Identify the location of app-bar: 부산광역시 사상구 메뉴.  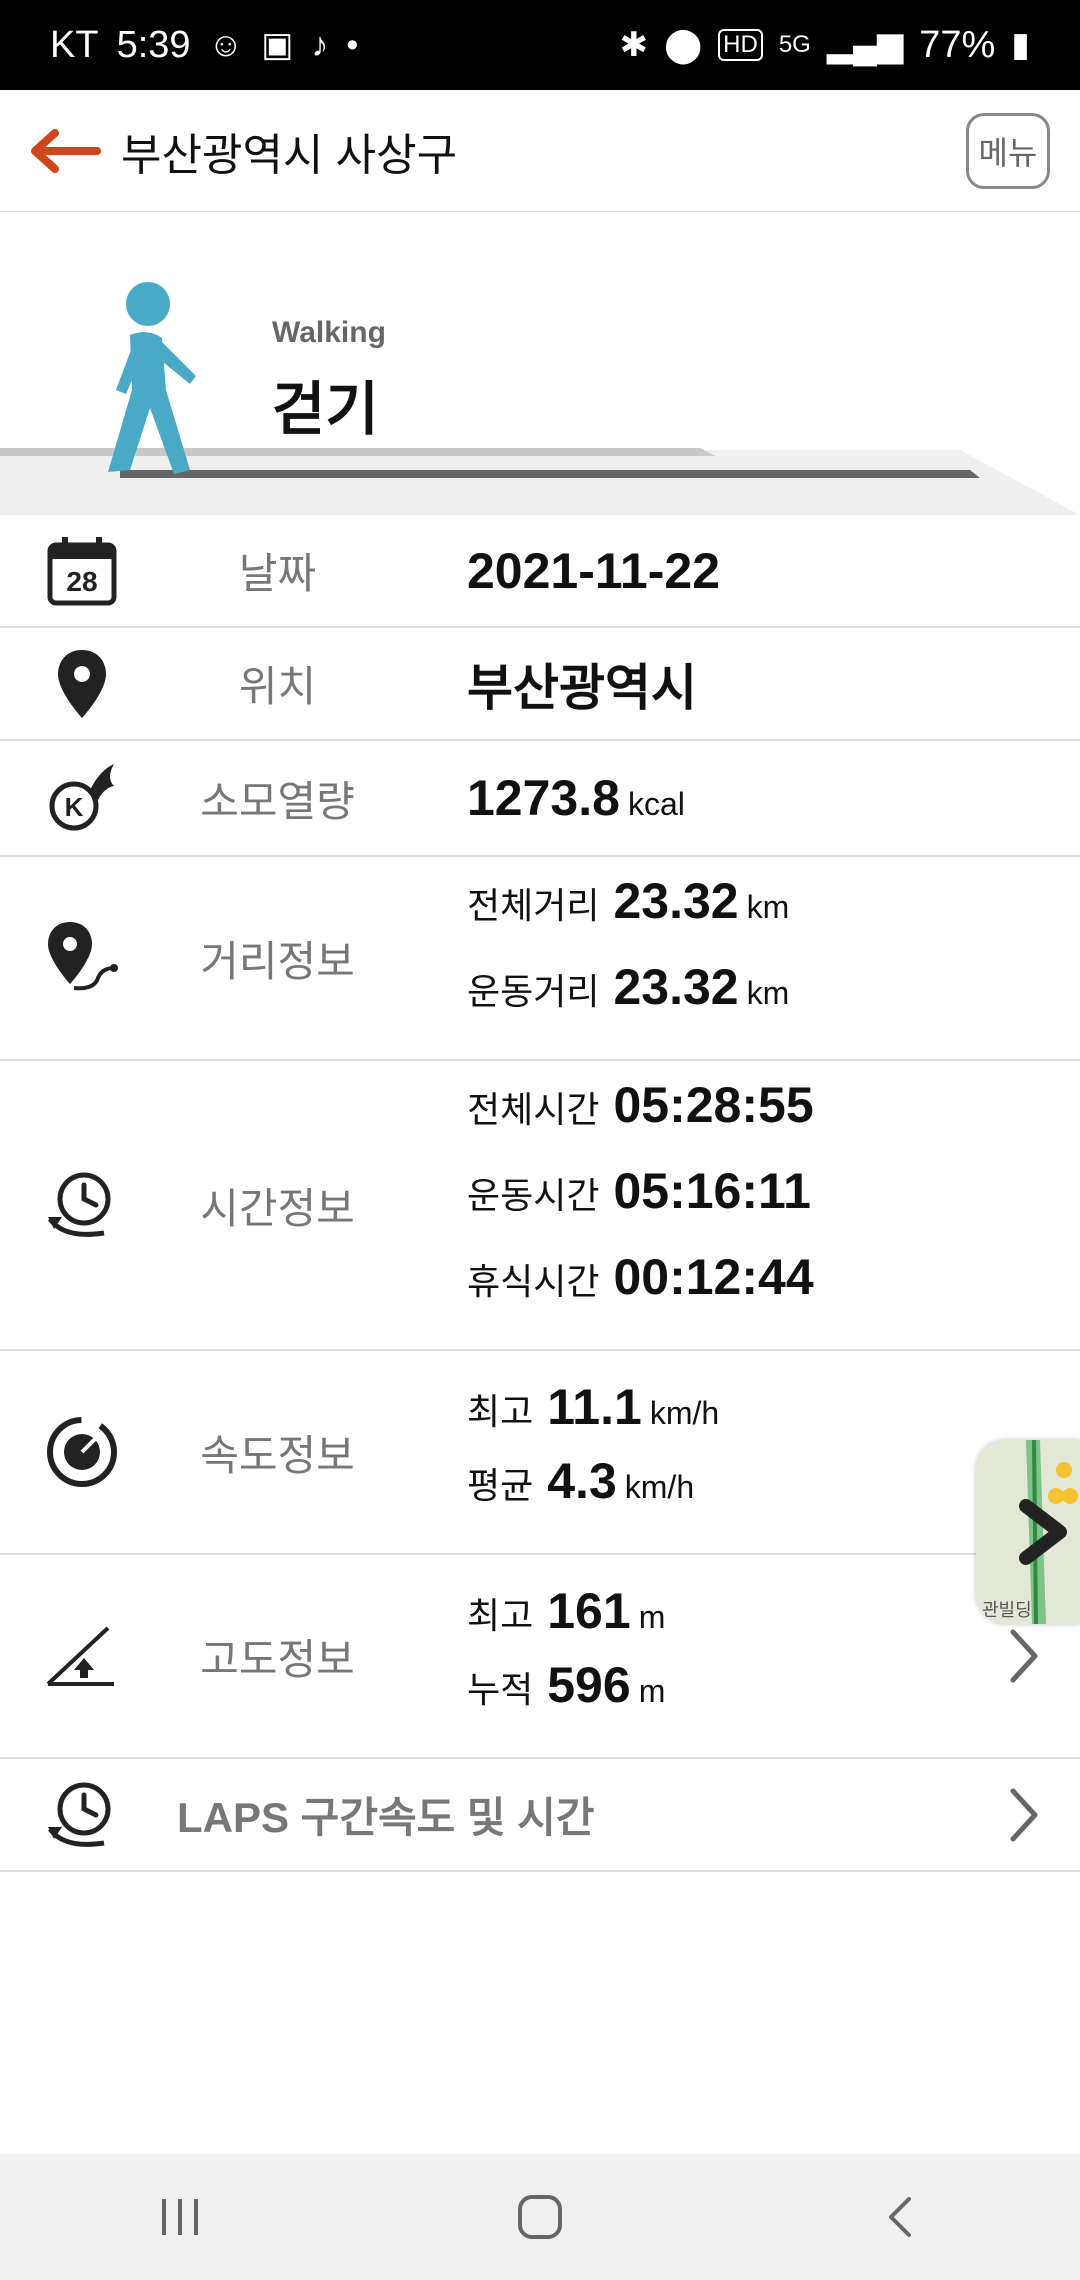
(540, 151).